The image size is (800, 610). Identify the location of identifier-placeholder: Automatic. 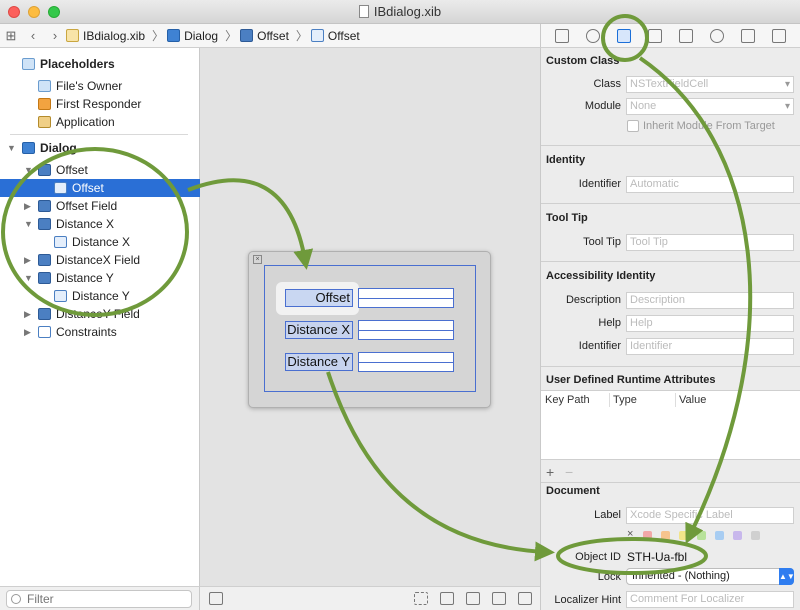
(654, 184).